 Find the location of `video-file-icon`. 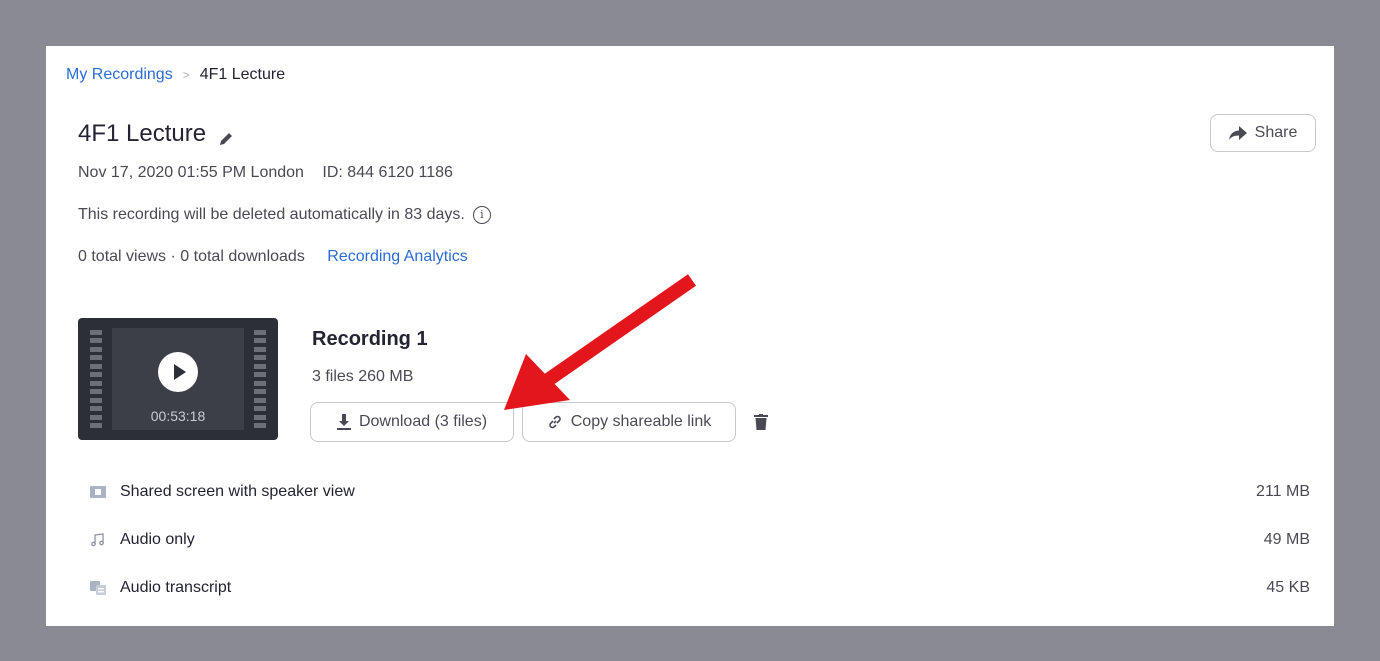

video-file-icon is located at coordinates (98, 492).